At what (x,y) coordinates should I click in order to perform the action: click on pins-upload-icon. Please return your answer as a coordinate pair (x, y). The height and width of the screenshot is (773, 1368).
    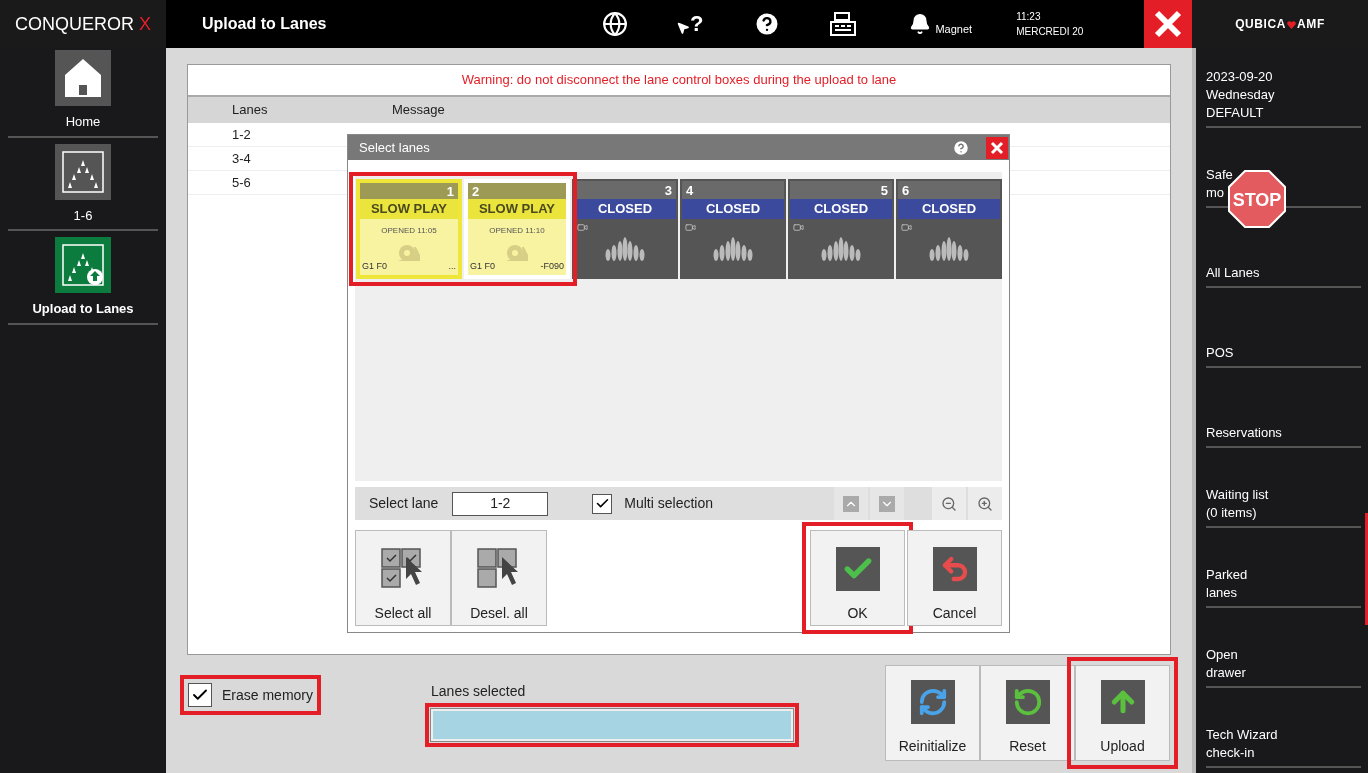
    Looking at the image, I should click on (83, 265).